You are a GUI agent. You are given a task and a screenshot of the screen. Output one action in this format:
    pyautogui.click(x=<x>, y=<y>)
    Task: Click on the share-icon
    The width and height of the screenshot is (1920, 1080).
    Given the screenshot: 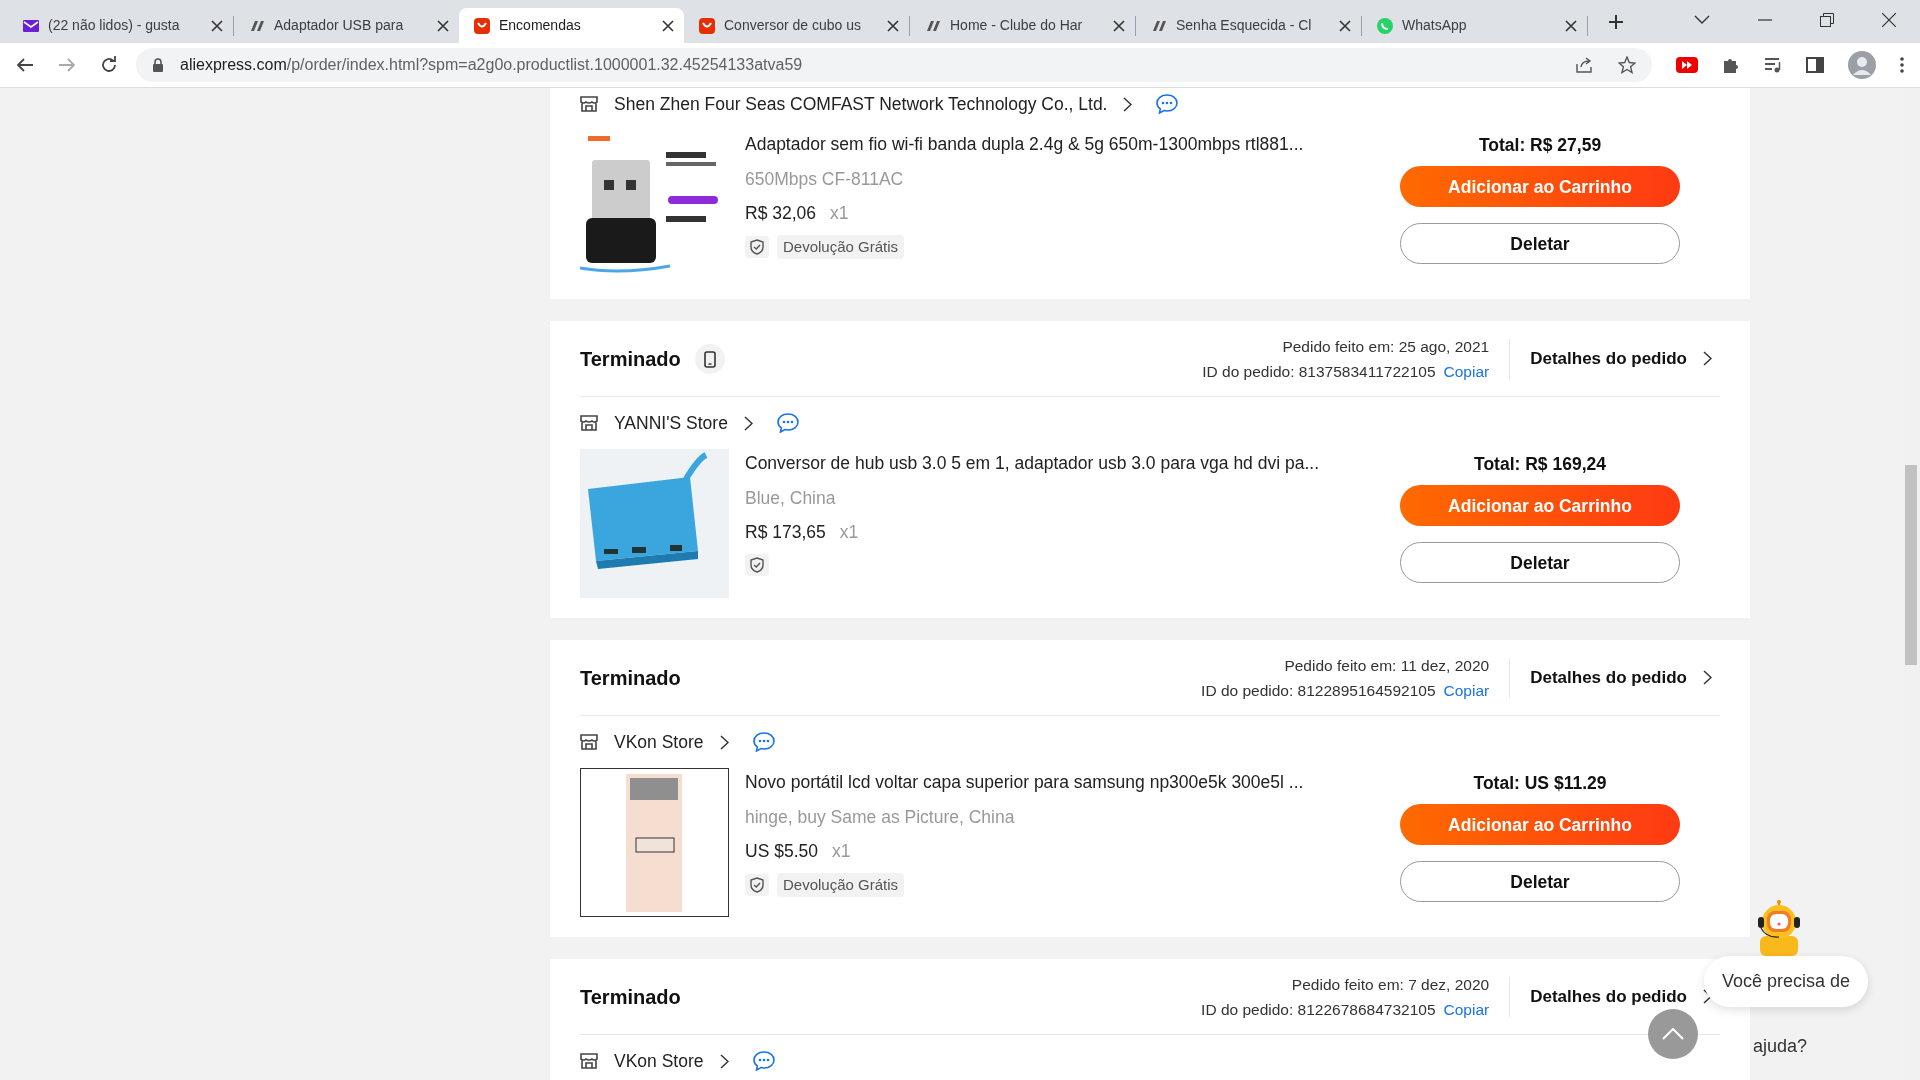 What is the action you would take?
    pyautogui.click(x=1585, y=65)
    